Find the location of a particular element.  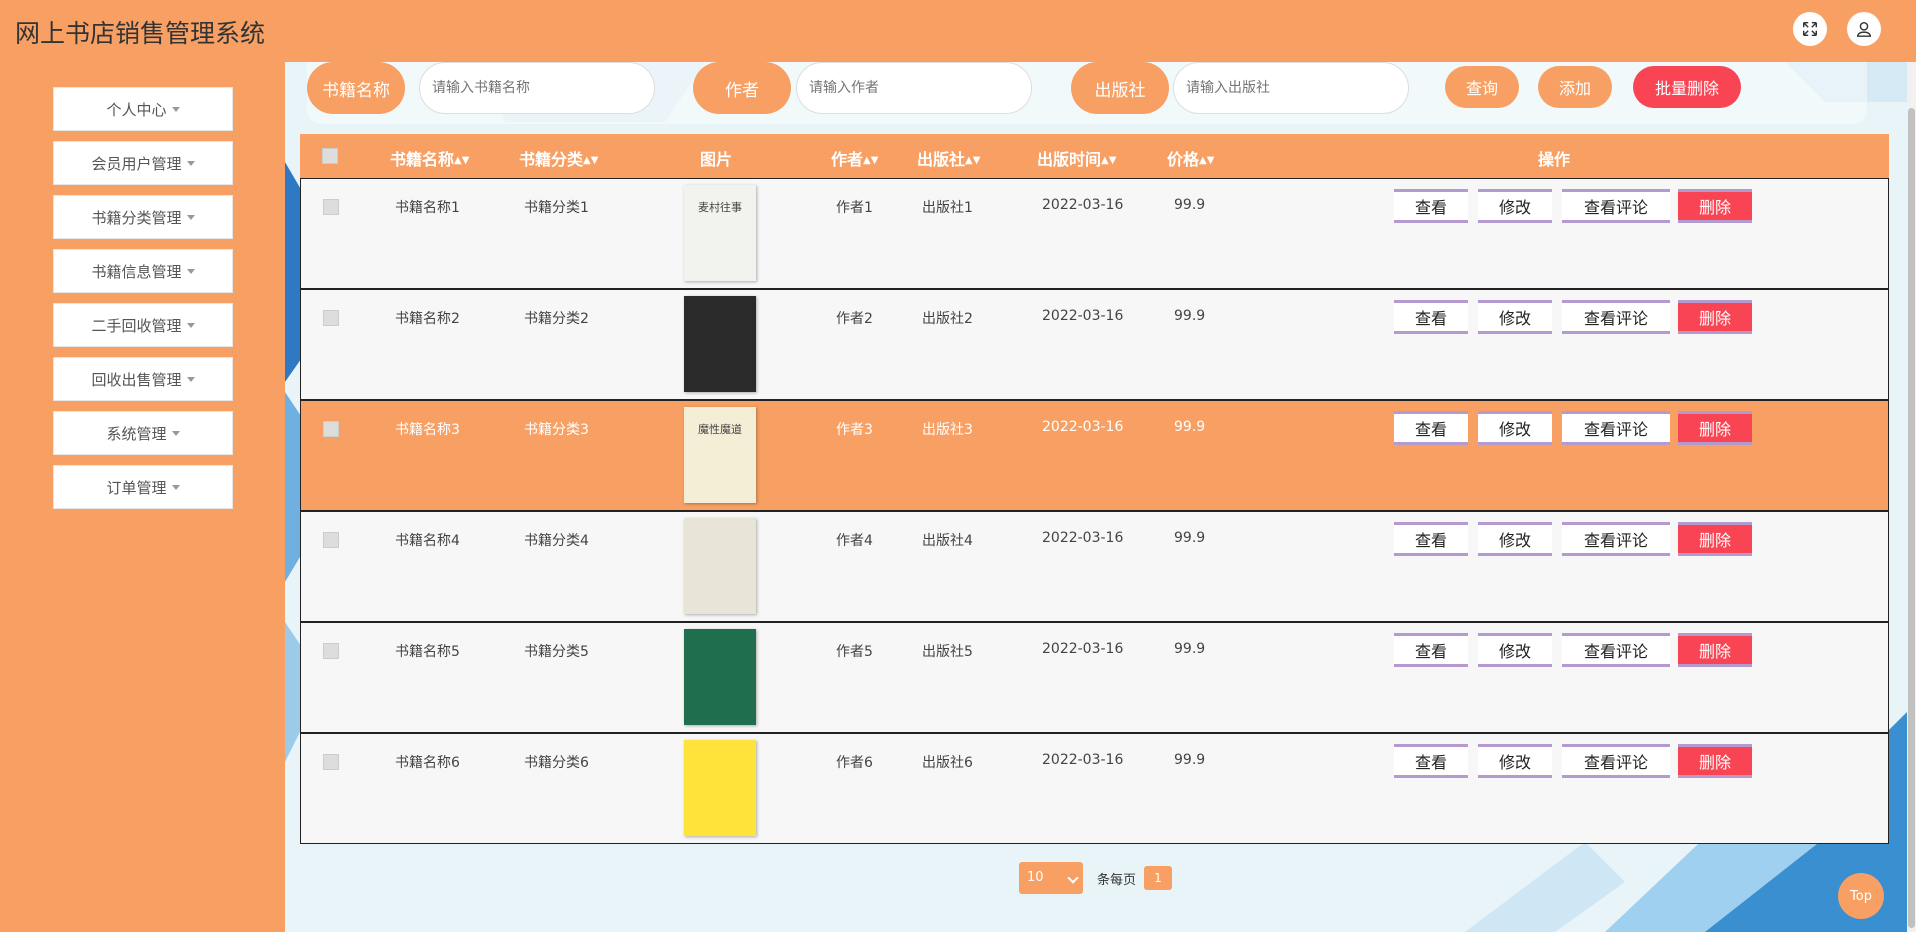

cover-title: 麦村往事 is located at coordinates (720, 207).